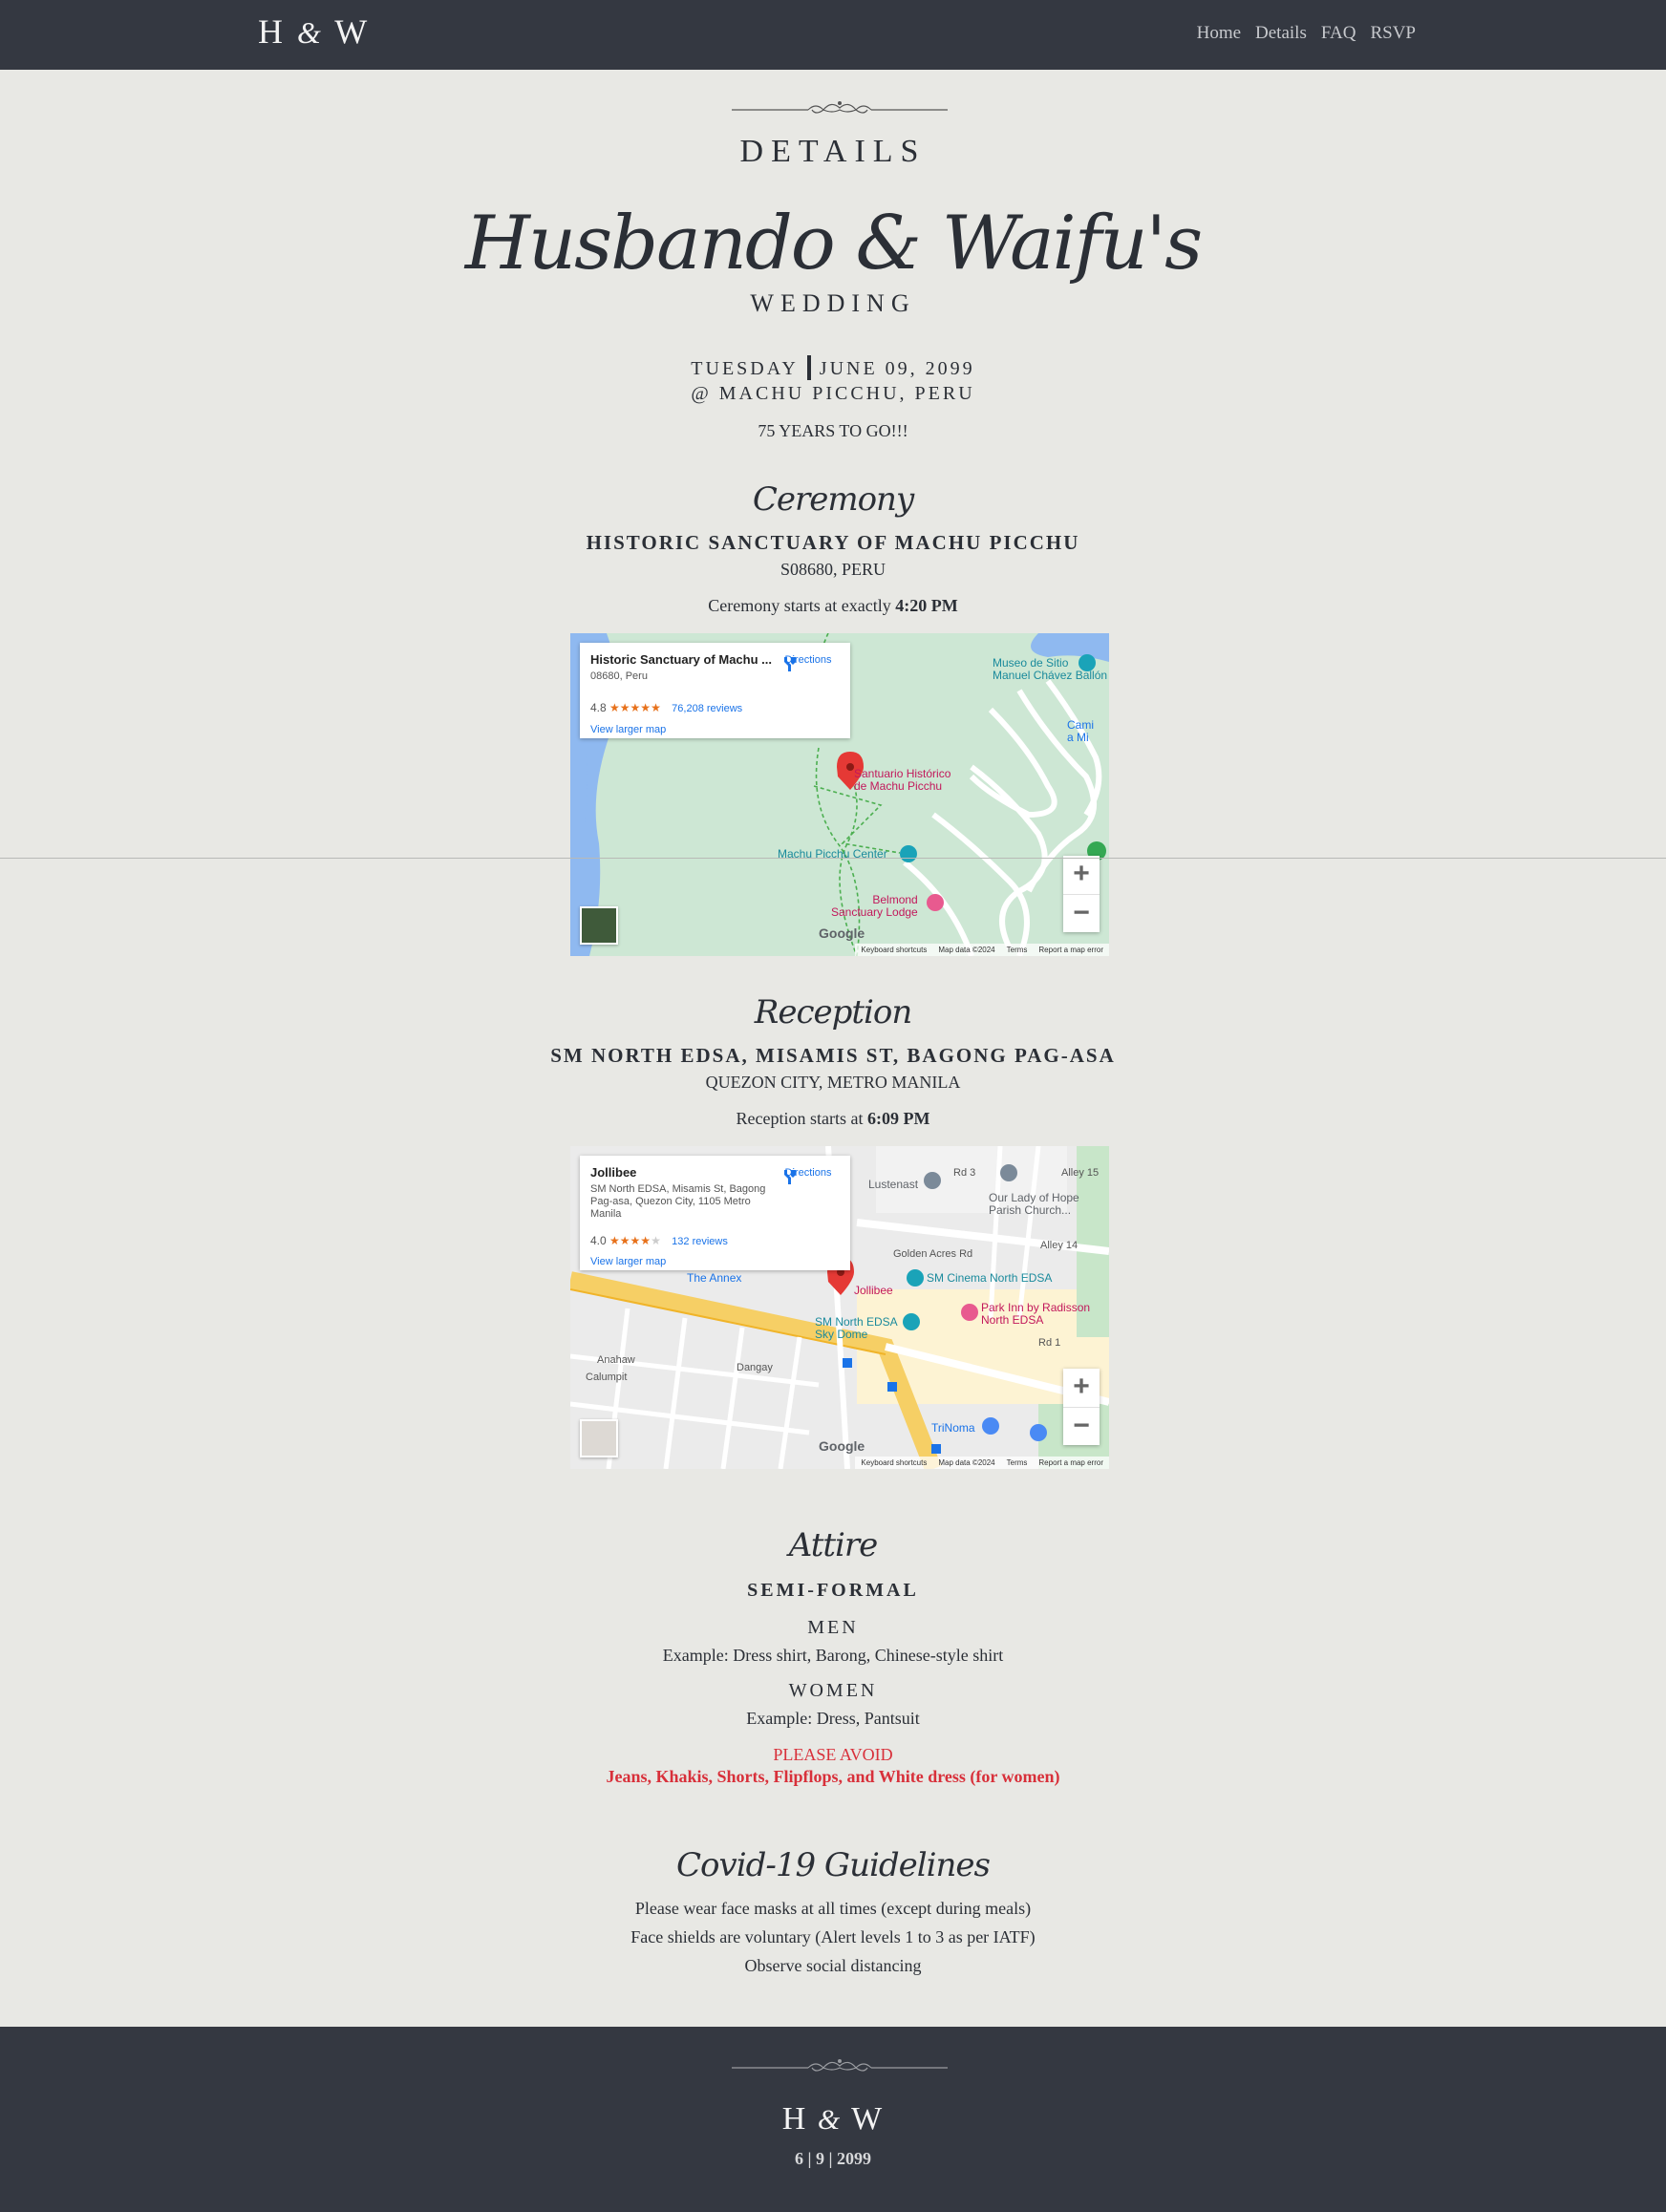  I want to click on report-map-error-link-reception: Report a map error, so click(1070, 1463).